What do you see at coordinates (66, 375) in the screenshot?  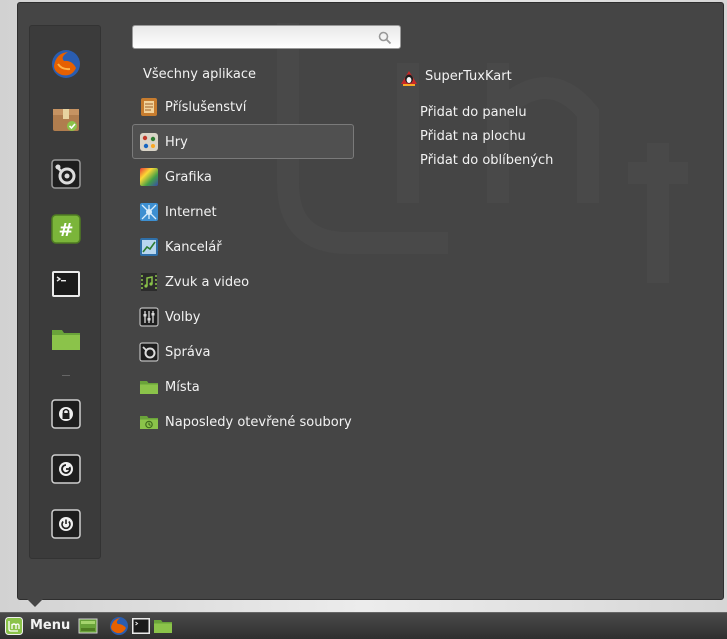 I see `favorites-separator` at bounding box center [66, 375].